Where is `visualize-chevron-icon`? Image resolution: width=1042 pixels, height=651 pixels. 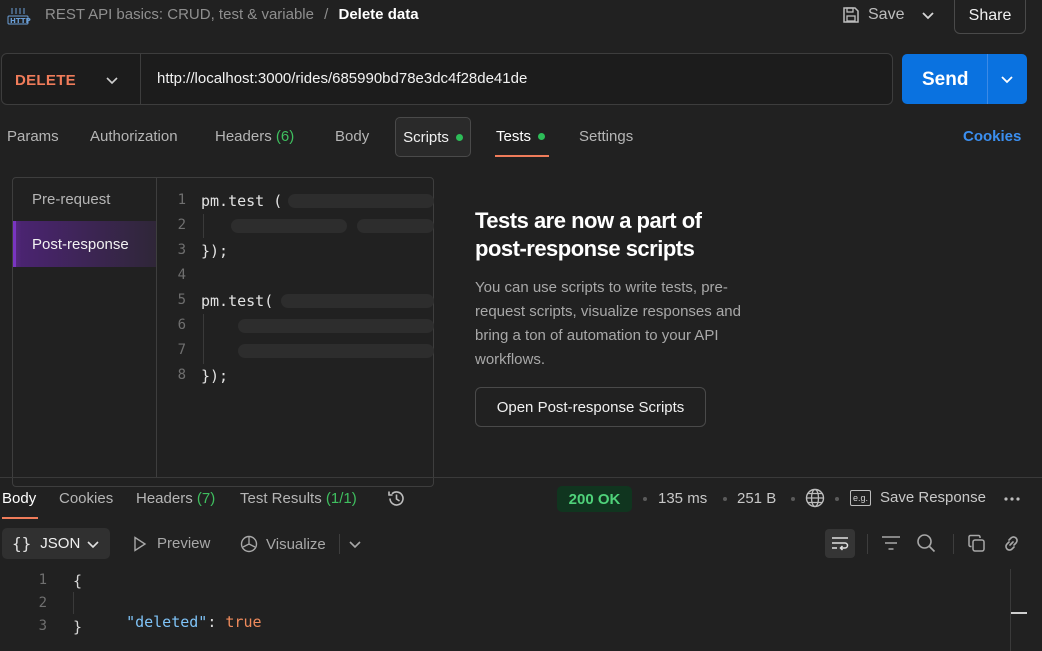
visualize-chevron-icon is located at coordinates (355, 544).